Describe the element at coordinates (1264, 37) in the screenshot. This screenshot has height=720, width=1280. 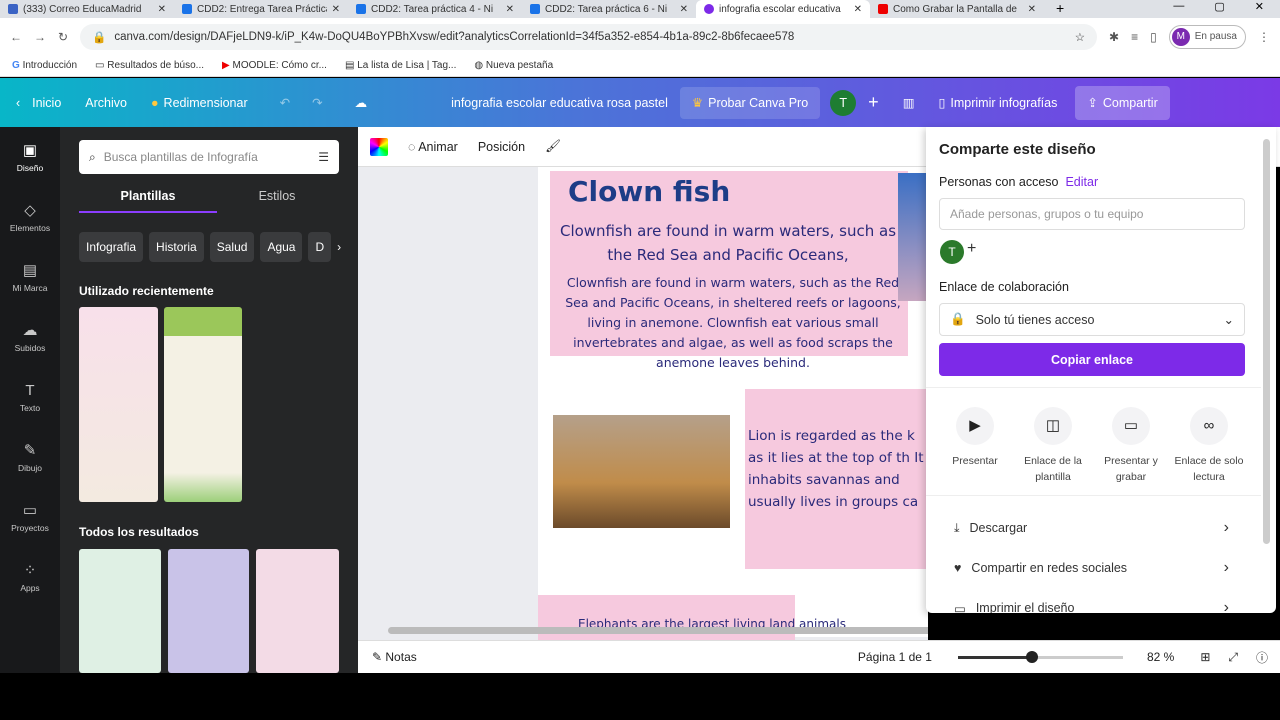
I see `menu-icon: ⋮` at that location.